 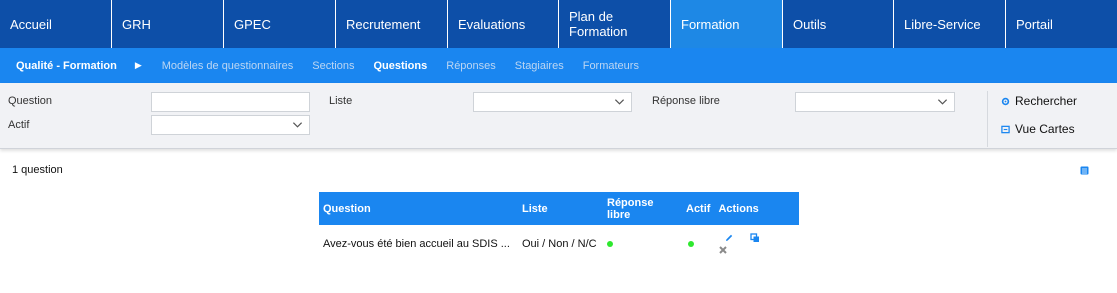 I want to click on nav-item-recrutement: Recrutement, so click(x=392, y=24).